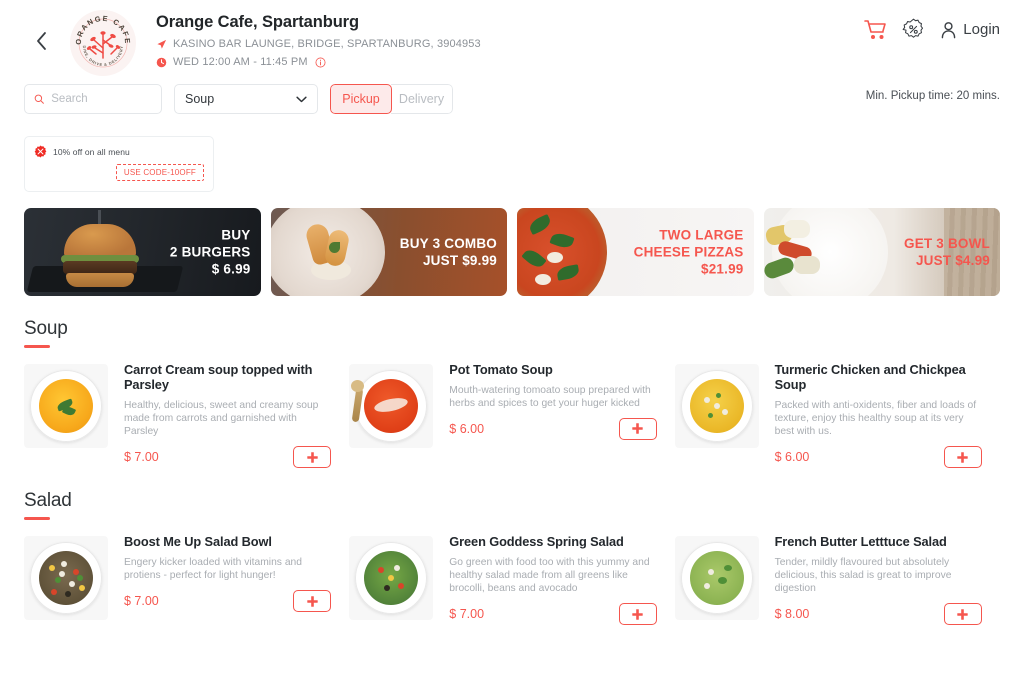  What do you see at coordinates (103, 43) in the screenshot?
I see `orange-cafe-logo-icon: ORANGE CAFE DINE, DRIVE & DELIVERY` at bounding box center [103, 43].